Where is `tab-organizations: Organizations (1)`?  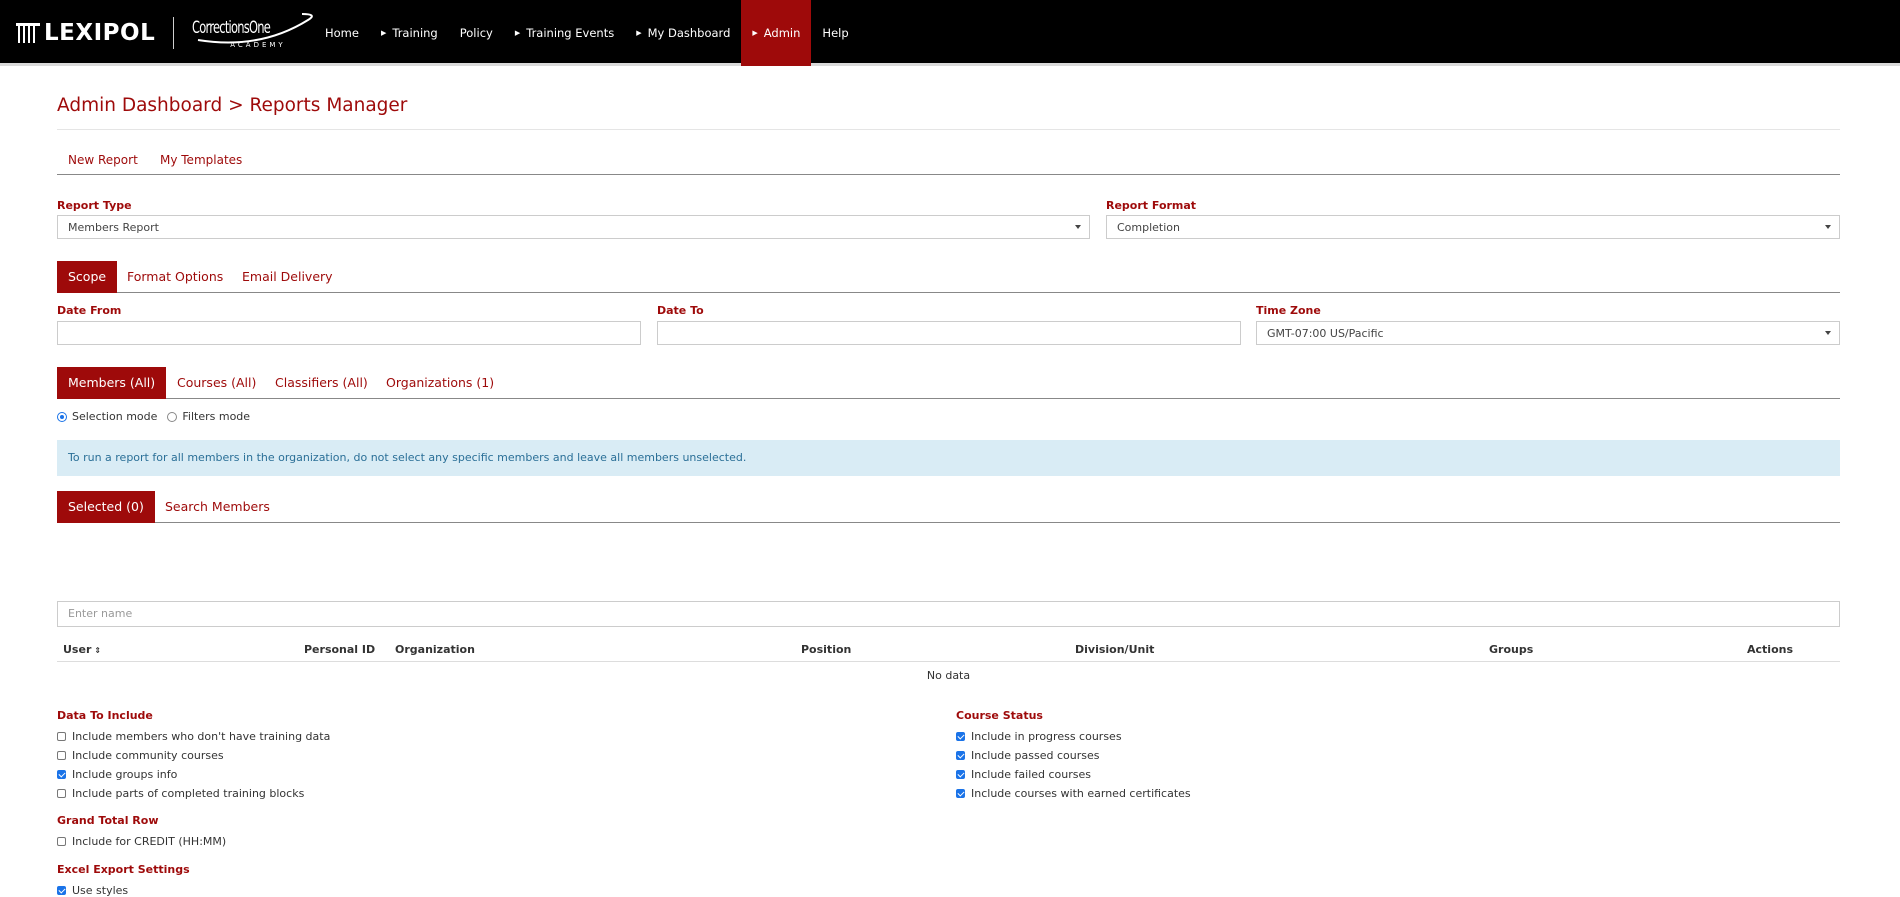 tab-organizations: Organizations (1) is located at coordinates (440, 383).